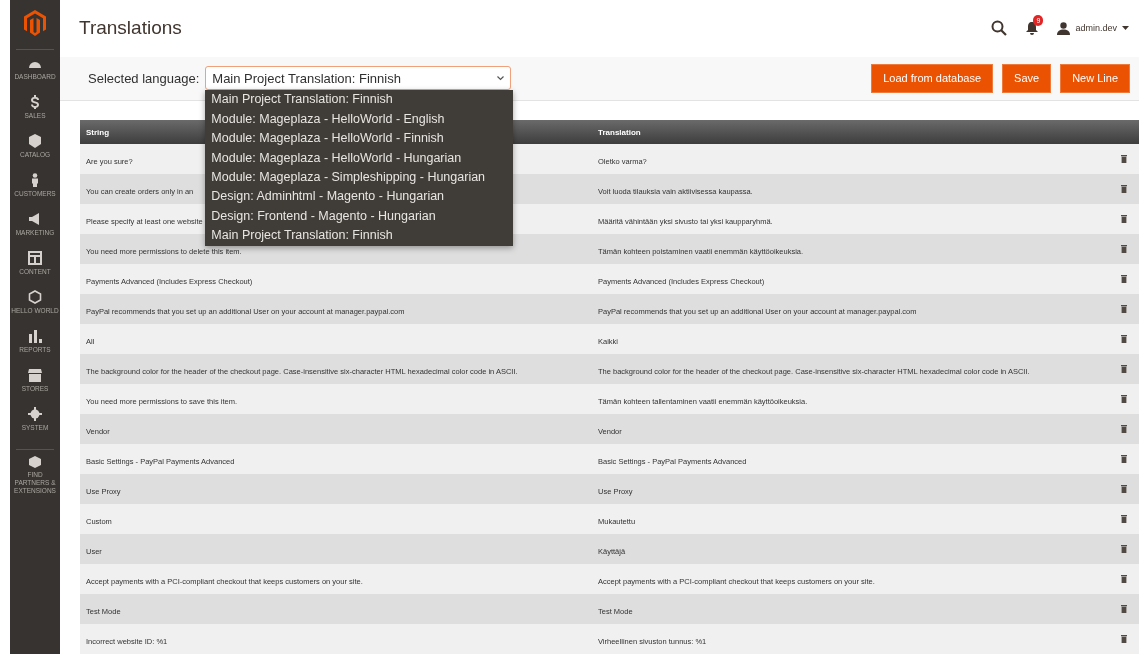 This screenshot has width=1139, height=654. I want to click on megaphone-icon, so click(35, 219).